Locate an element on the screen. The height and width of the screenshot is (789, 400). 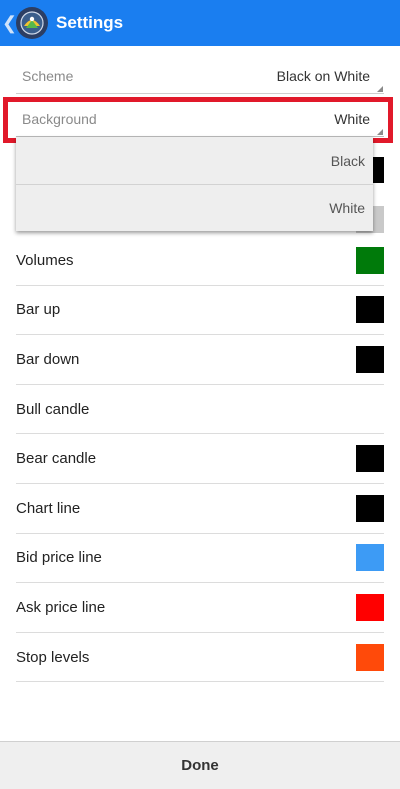
list-item-label: Bull candle is located at coordinates (53, 409).